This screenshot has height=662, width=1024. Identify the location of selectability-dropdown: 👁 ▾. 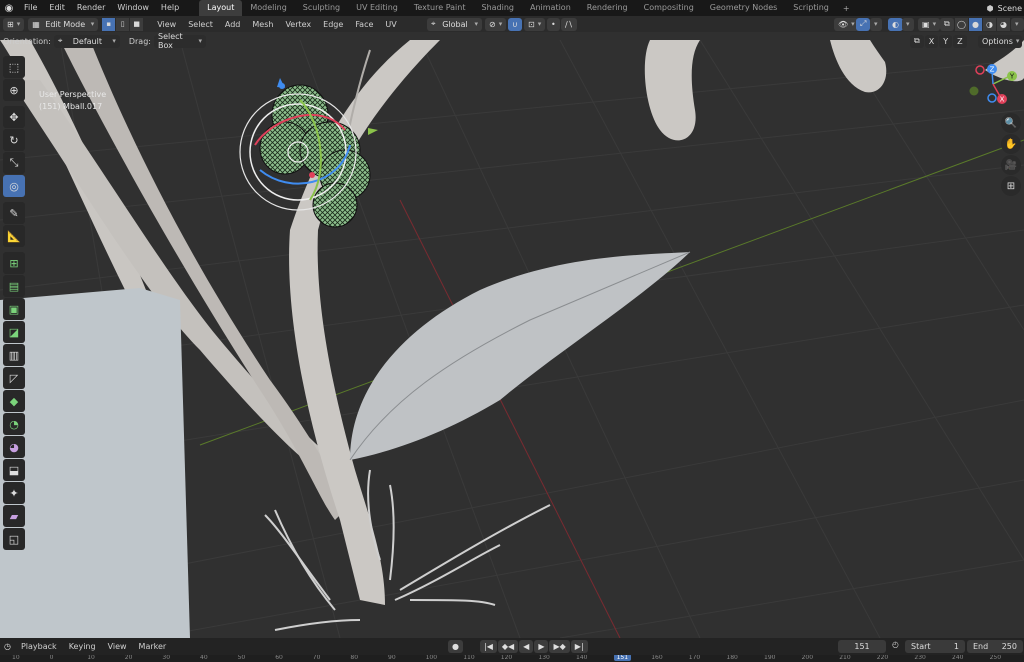
(846, 24).